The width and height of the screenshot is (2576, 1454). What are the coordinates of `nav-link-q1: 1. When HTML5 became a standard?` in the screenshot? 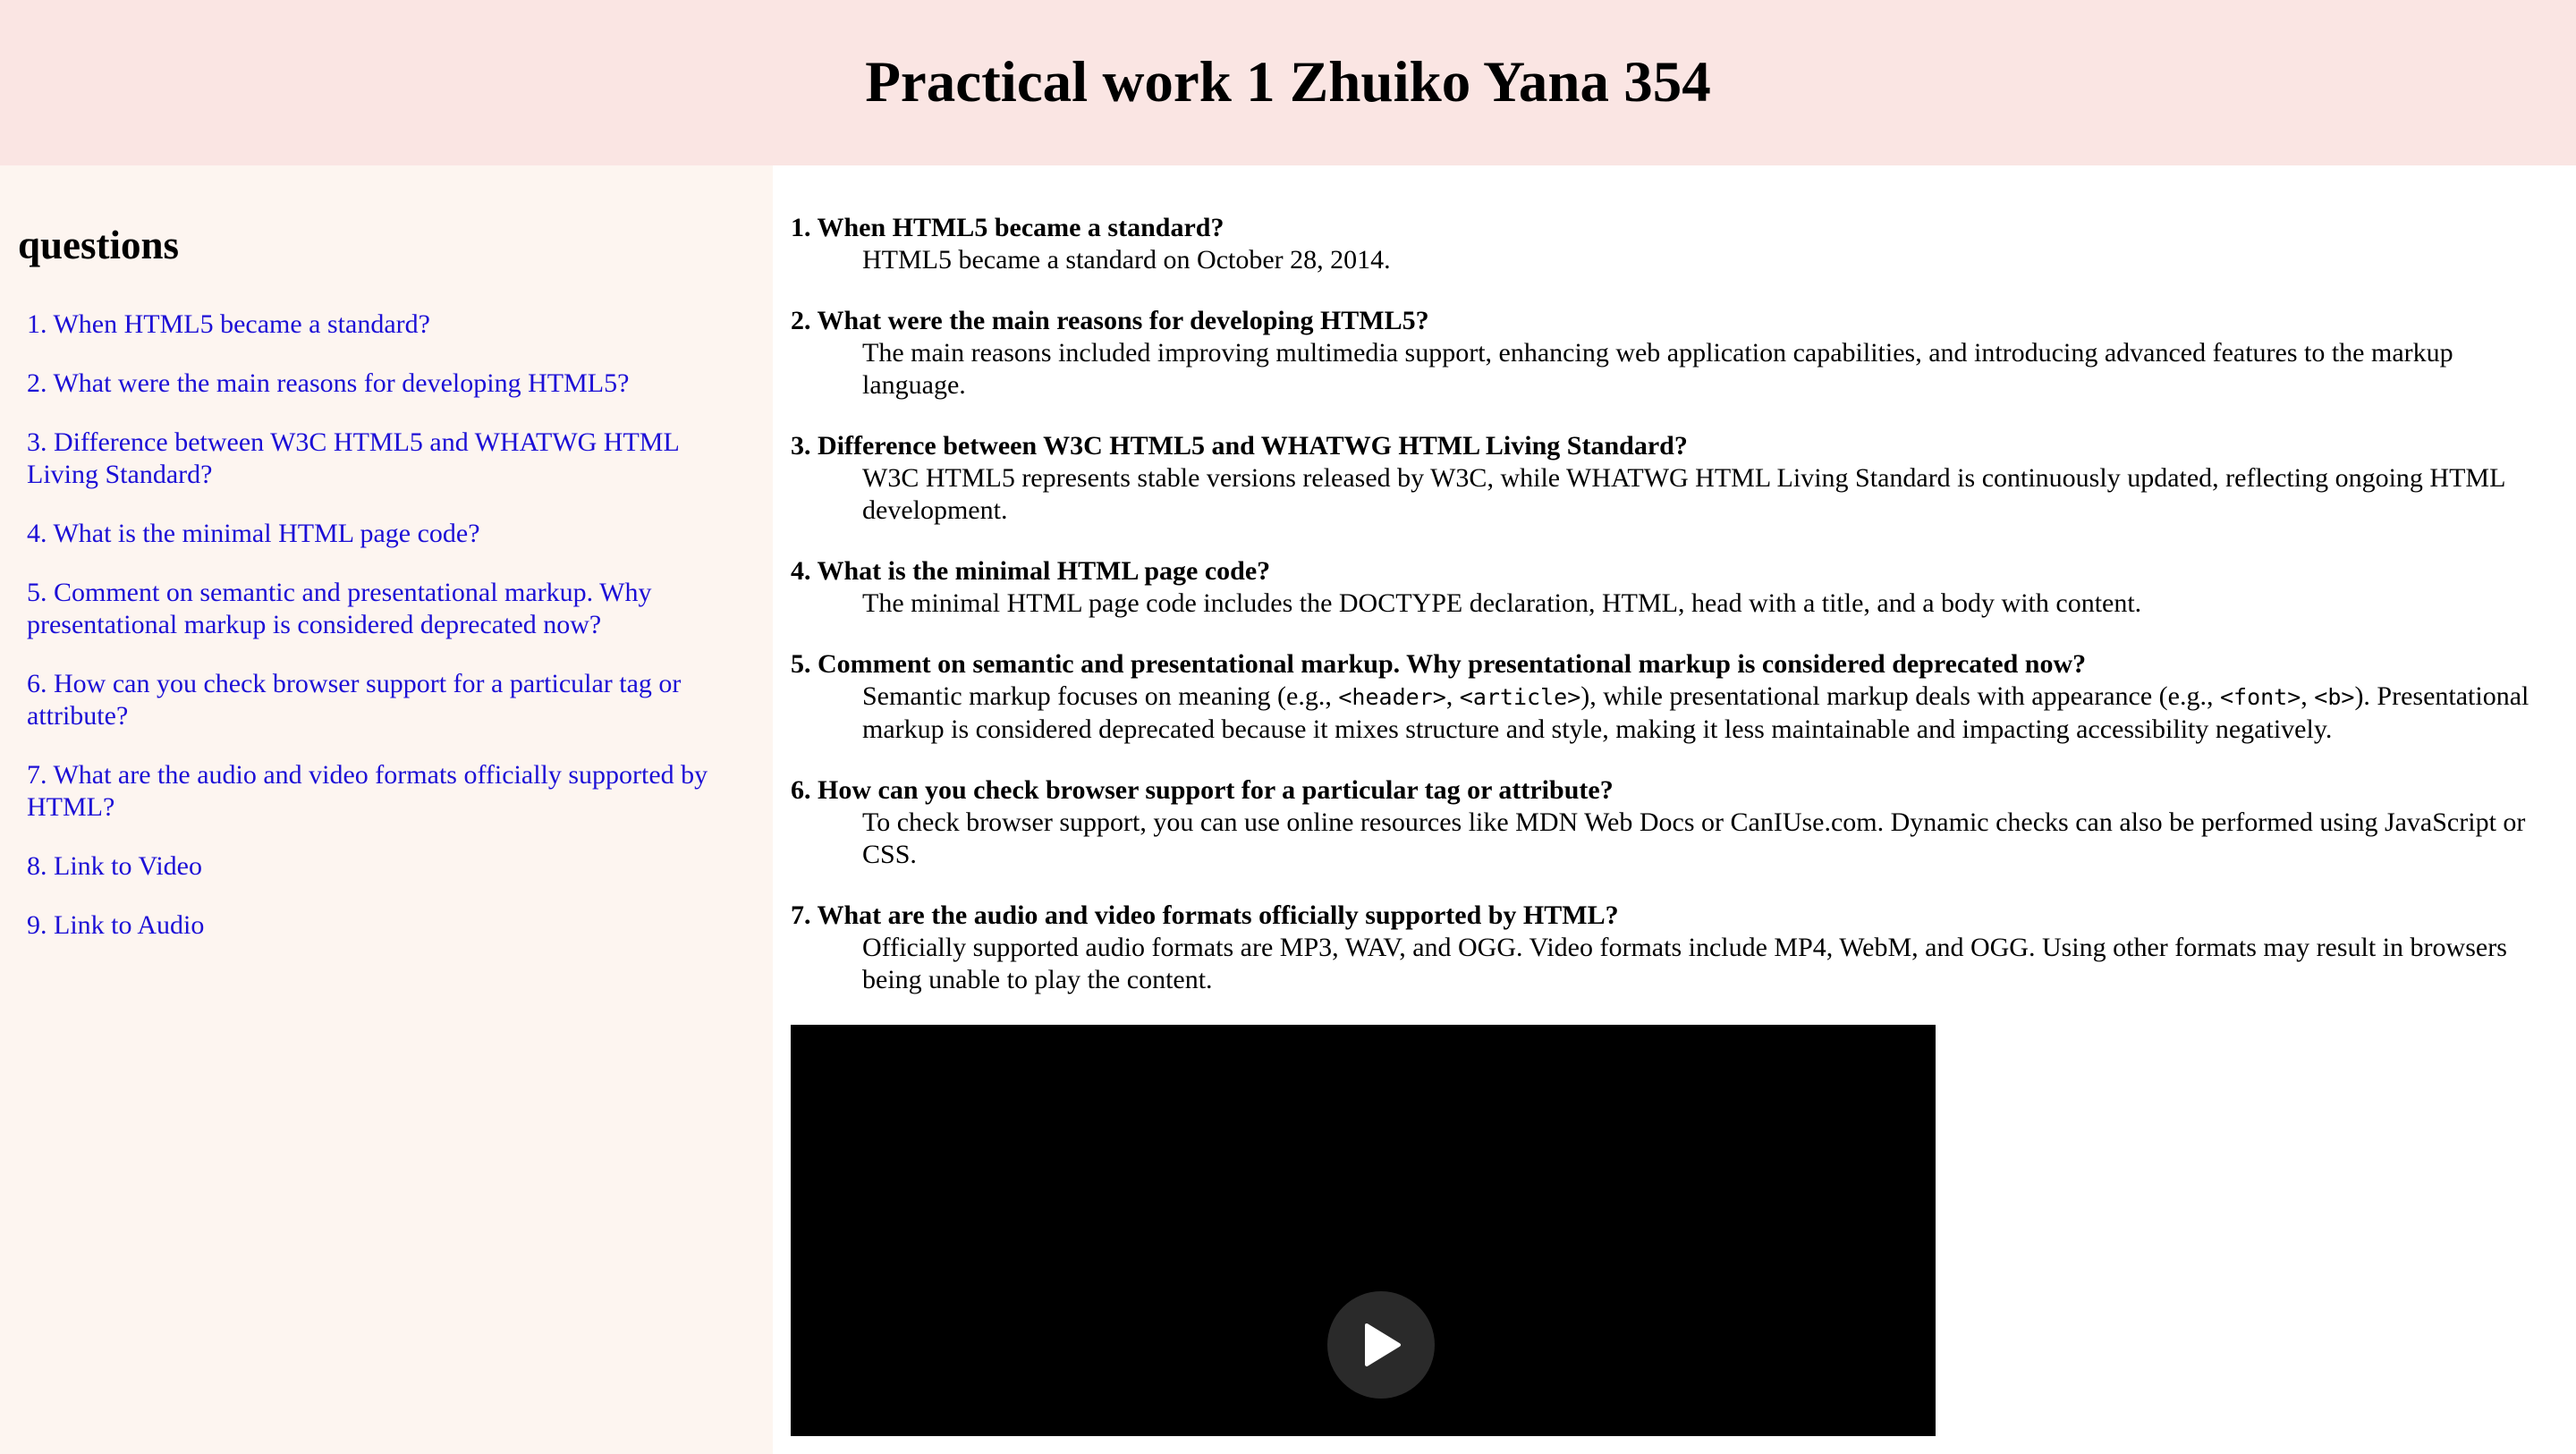 It's located at (391, 325).